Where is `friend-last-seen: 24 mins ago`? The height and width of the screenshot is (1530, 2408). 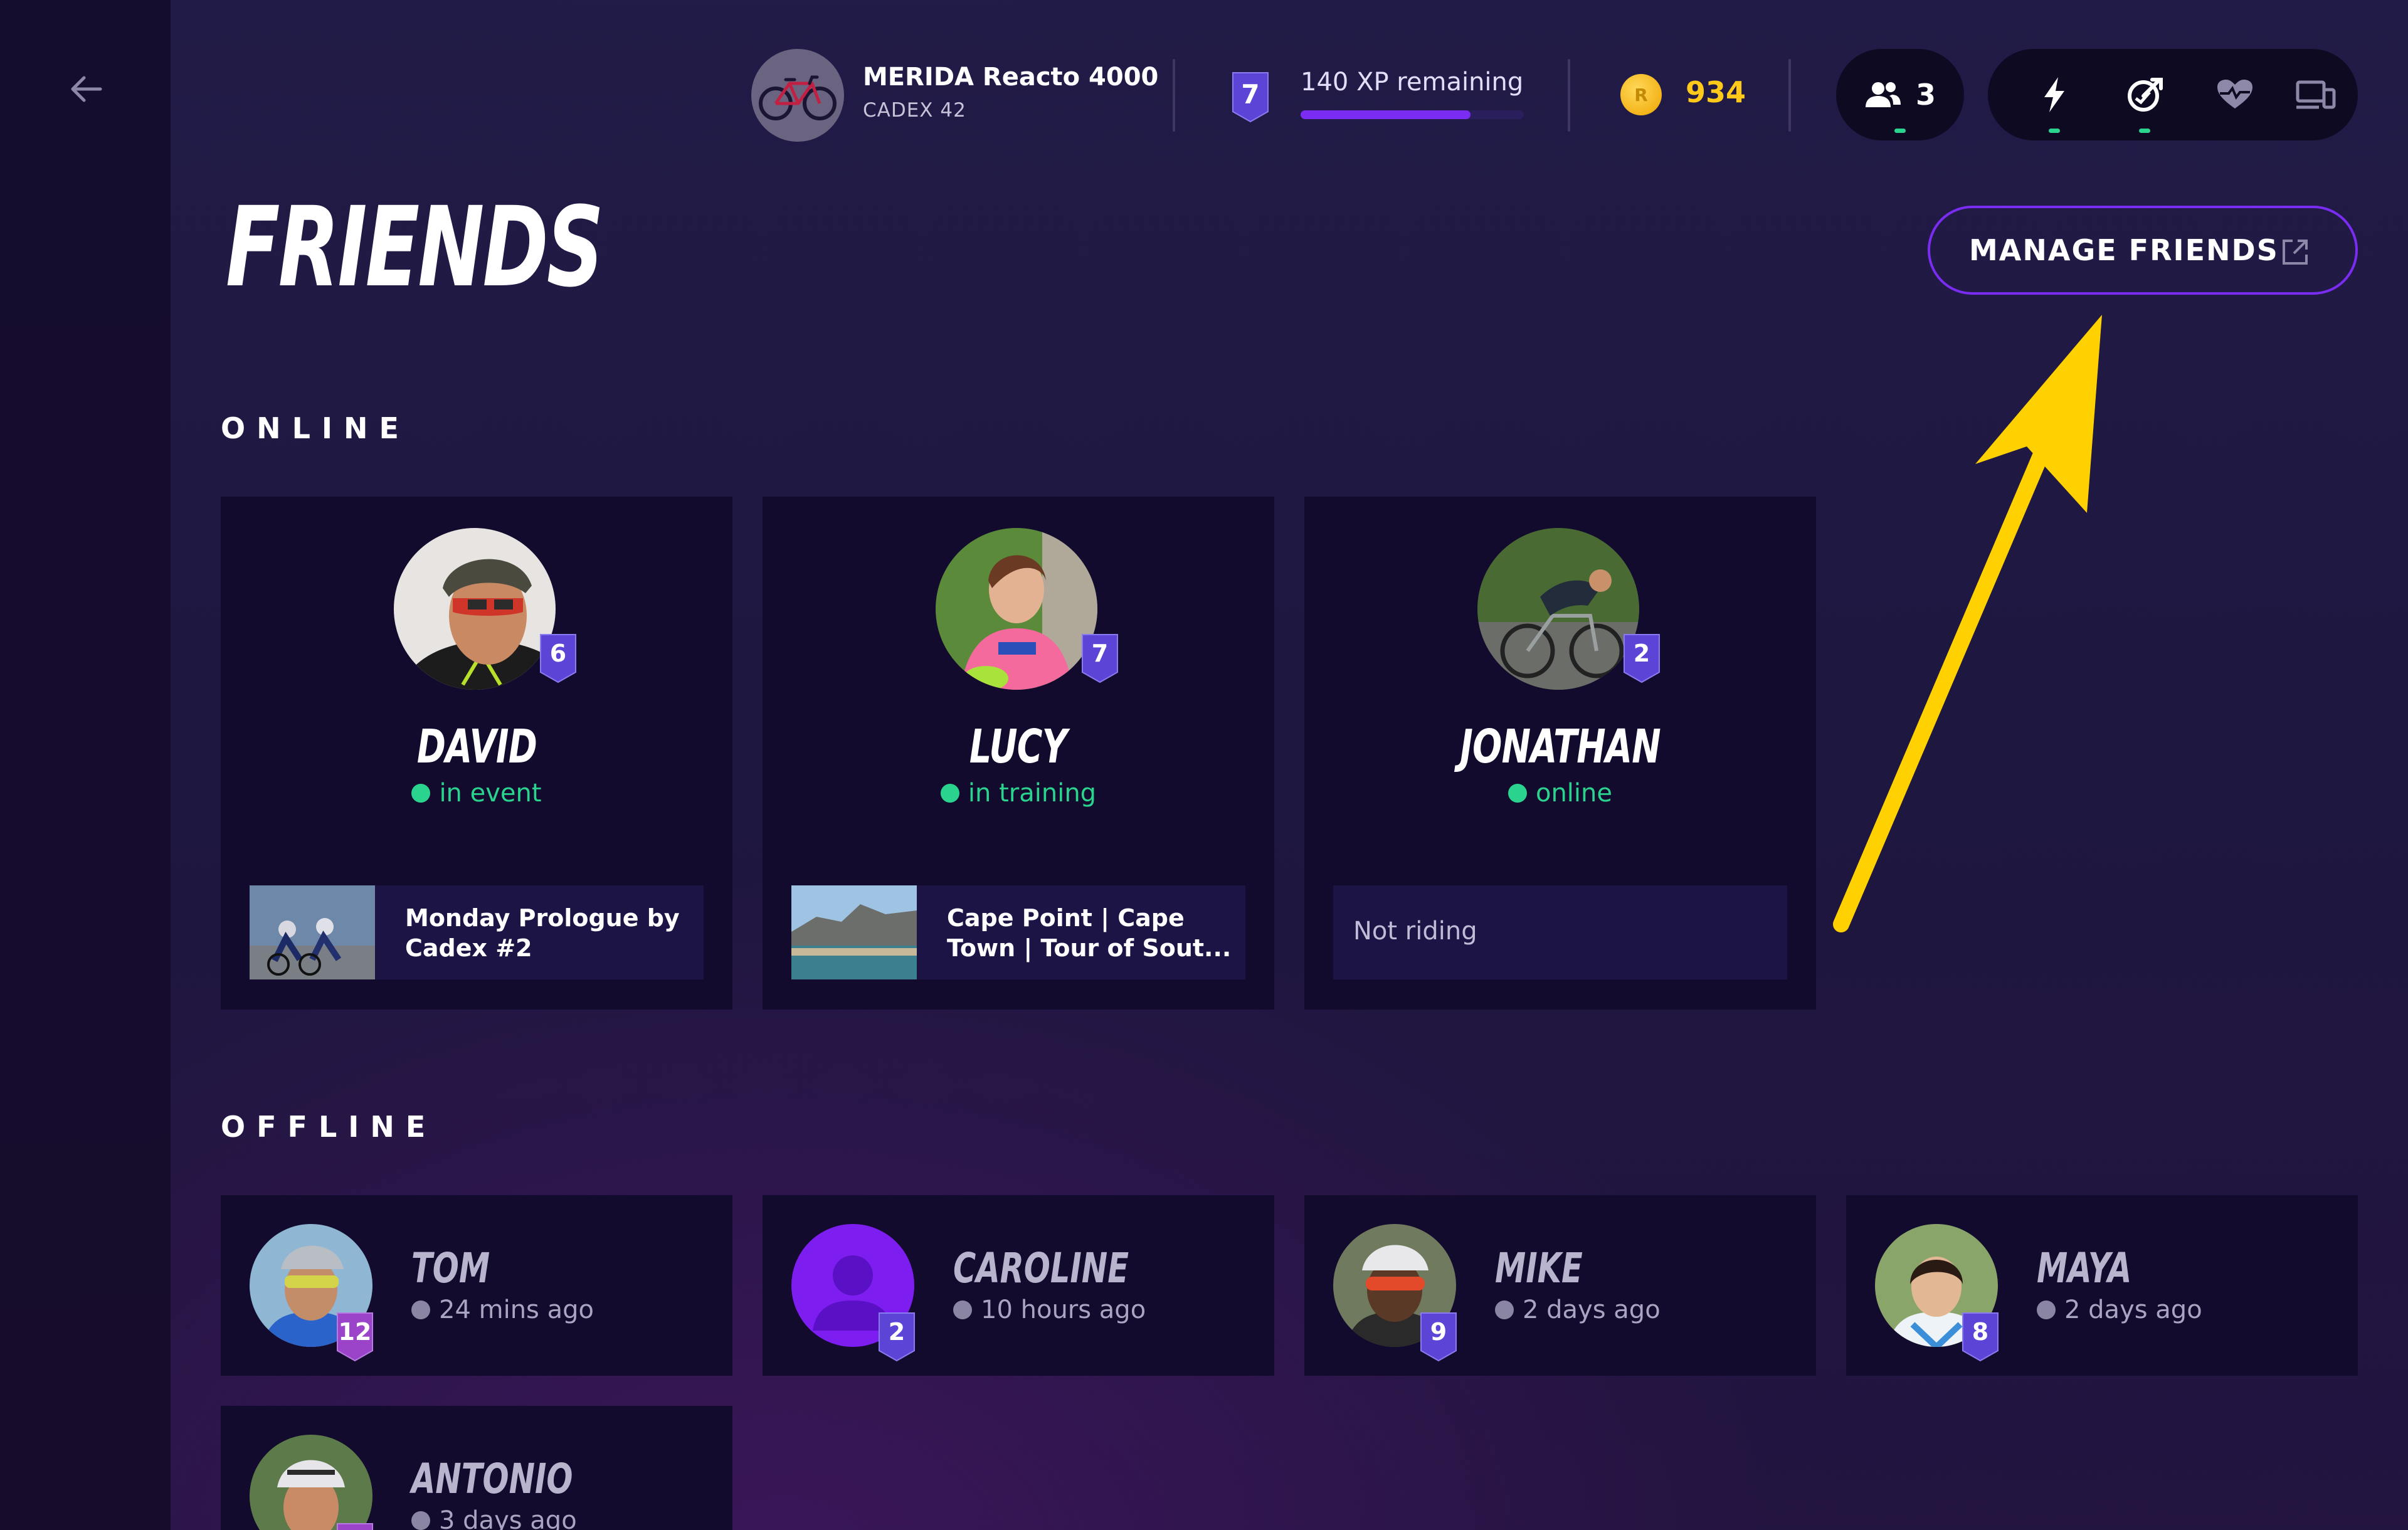
friend-last-seen: 24 mins ago is located at coordinates (502, 1309).